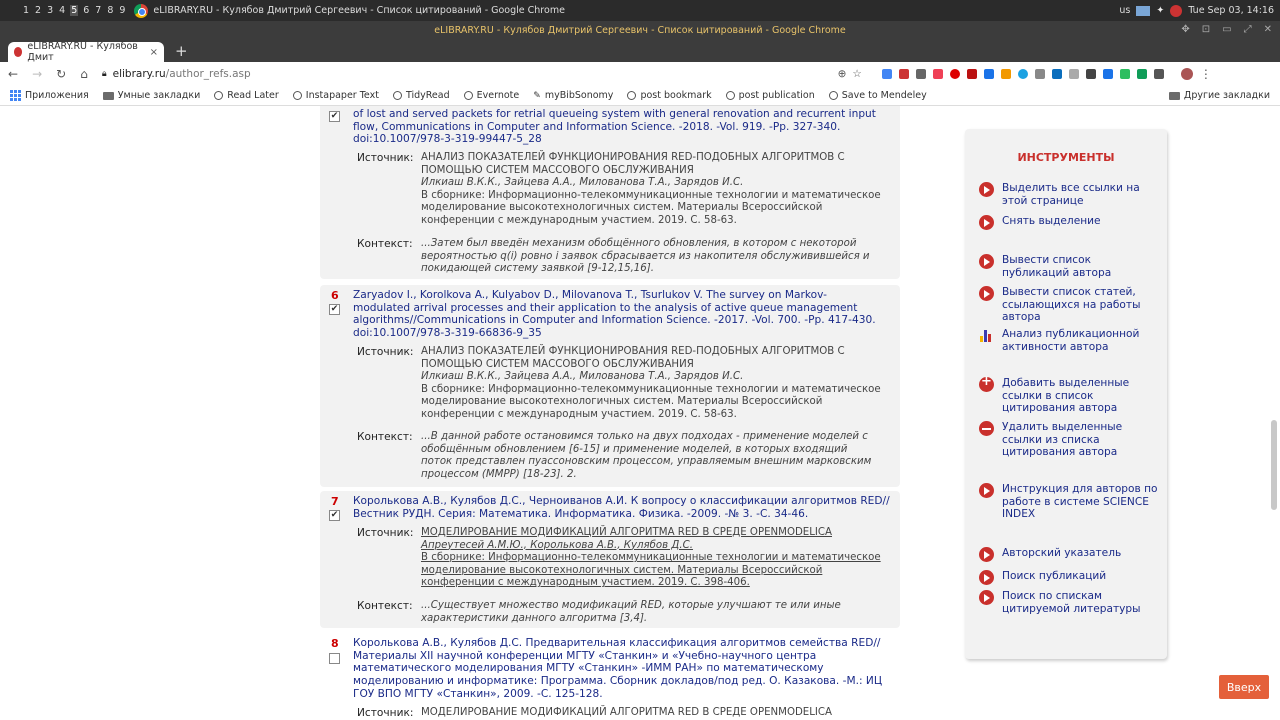 The height and width of the screenshot is (720, 1280). Describe the element at coordinates (246, 95) in the screenshot. I see `bookmark-read-later: Read Later` at that location.